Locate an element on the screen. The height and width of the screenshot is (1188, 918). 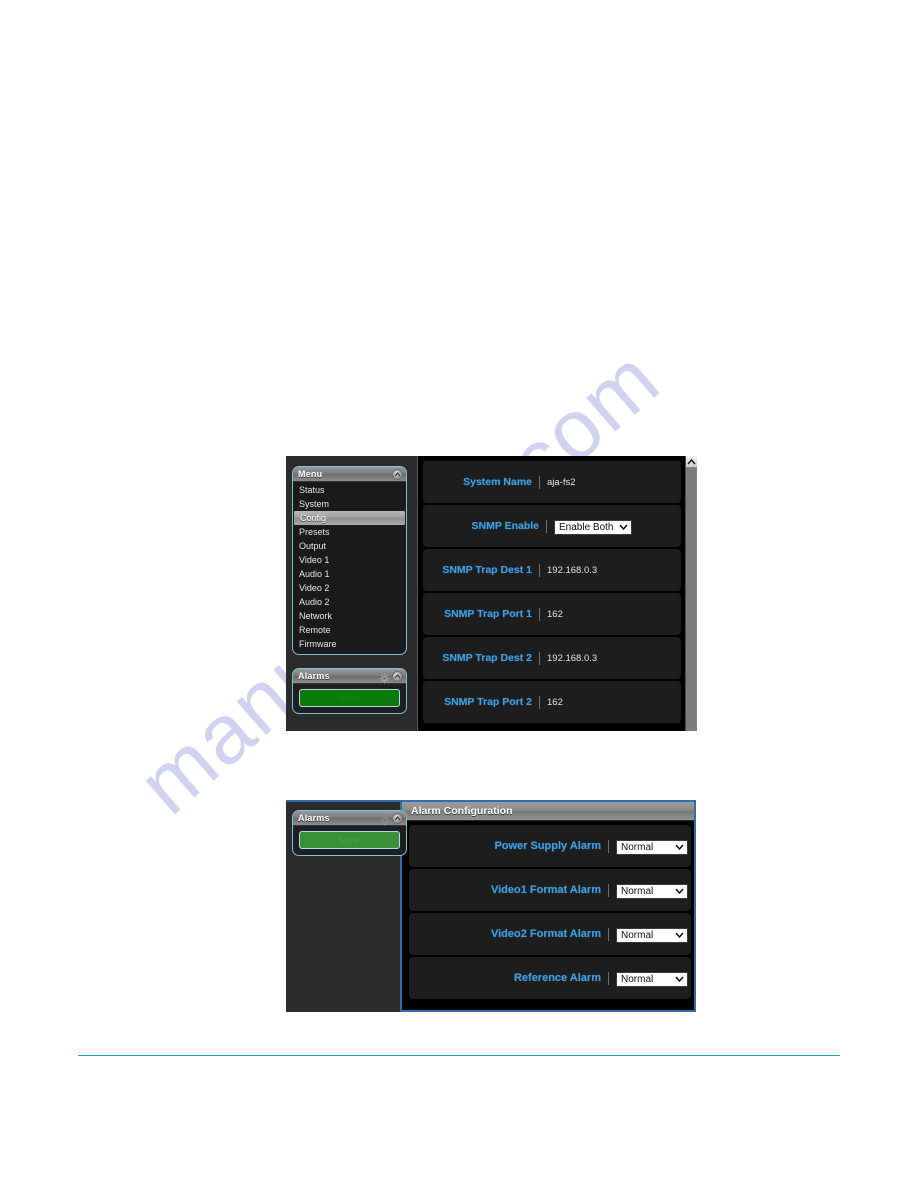
setting-row: SNMP Trap Port 2 162 is located at coordinates (552, 702).